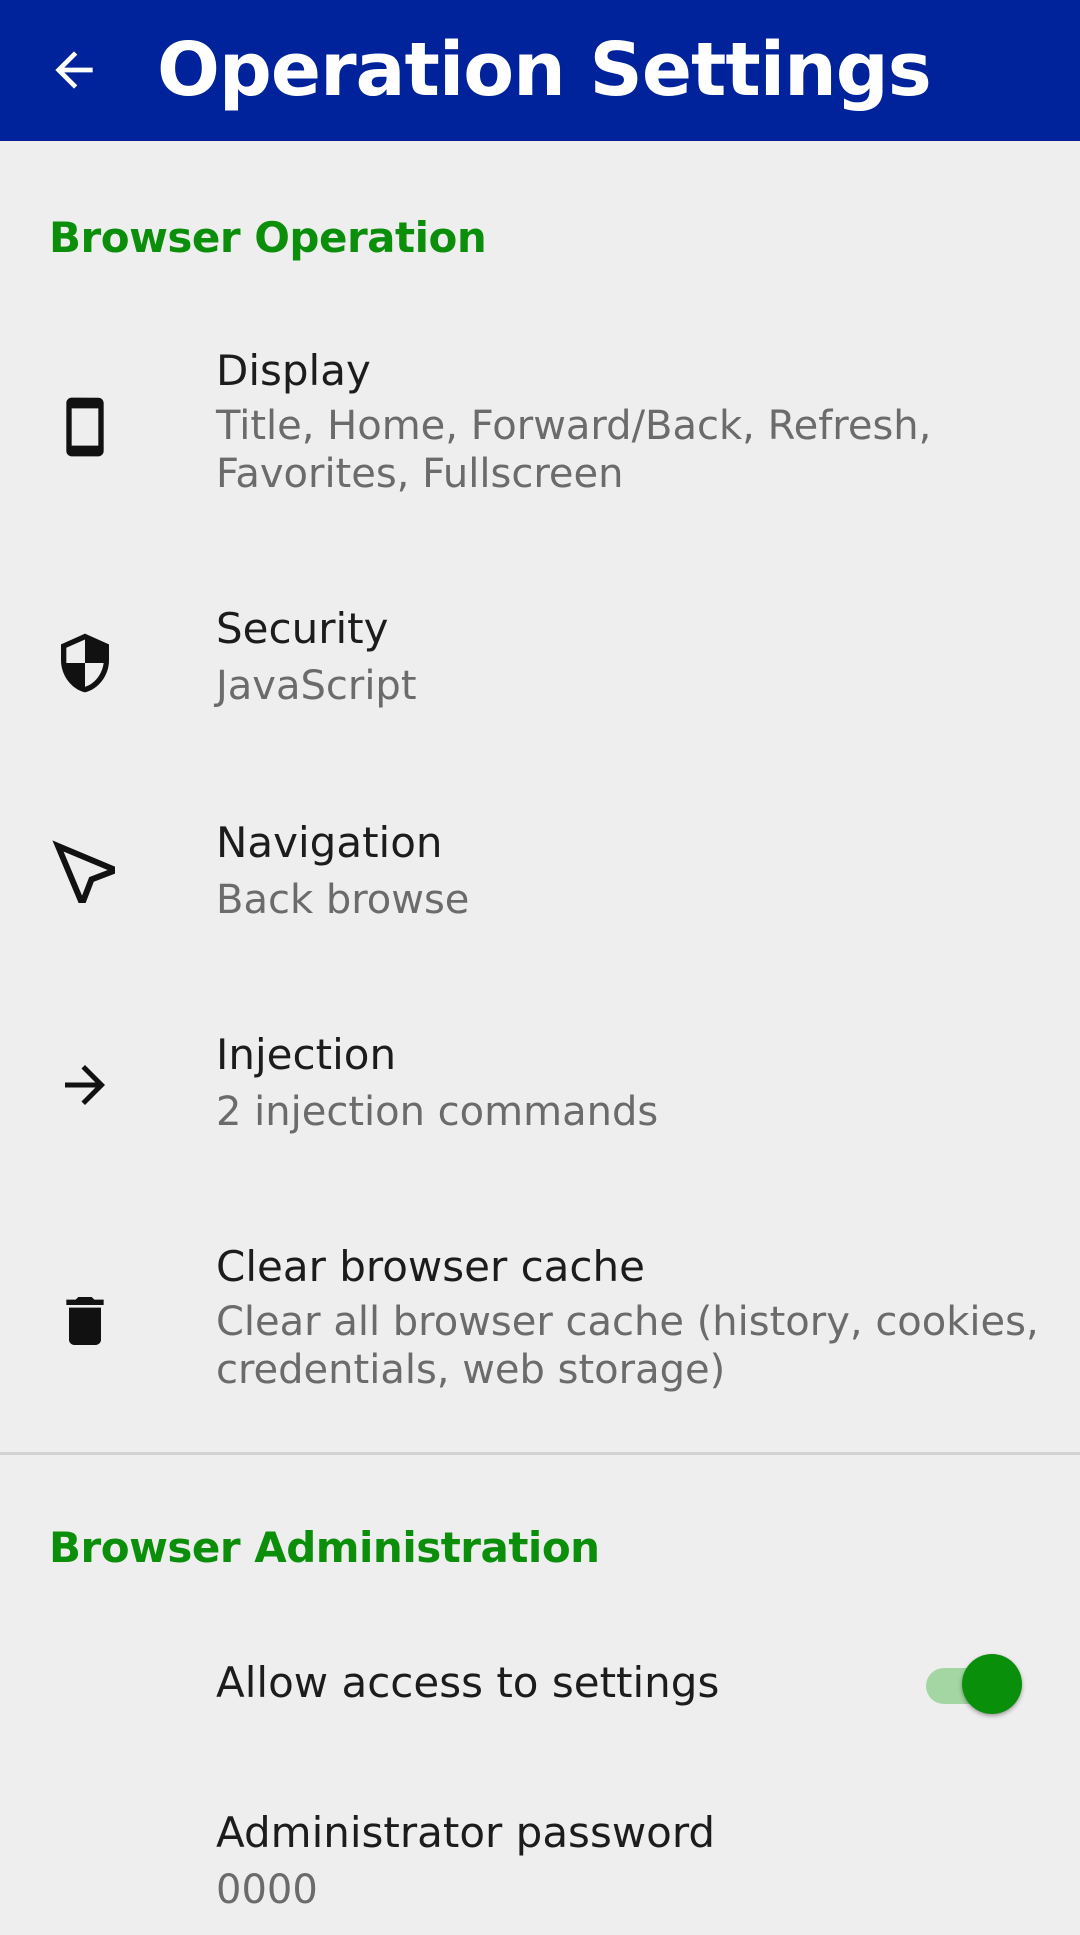 The image size is (1080, 1935). Describe the element at coordinates (268, 237) in the screenshot. I see `section-header-browser-operation: Browser Operation` at that location.